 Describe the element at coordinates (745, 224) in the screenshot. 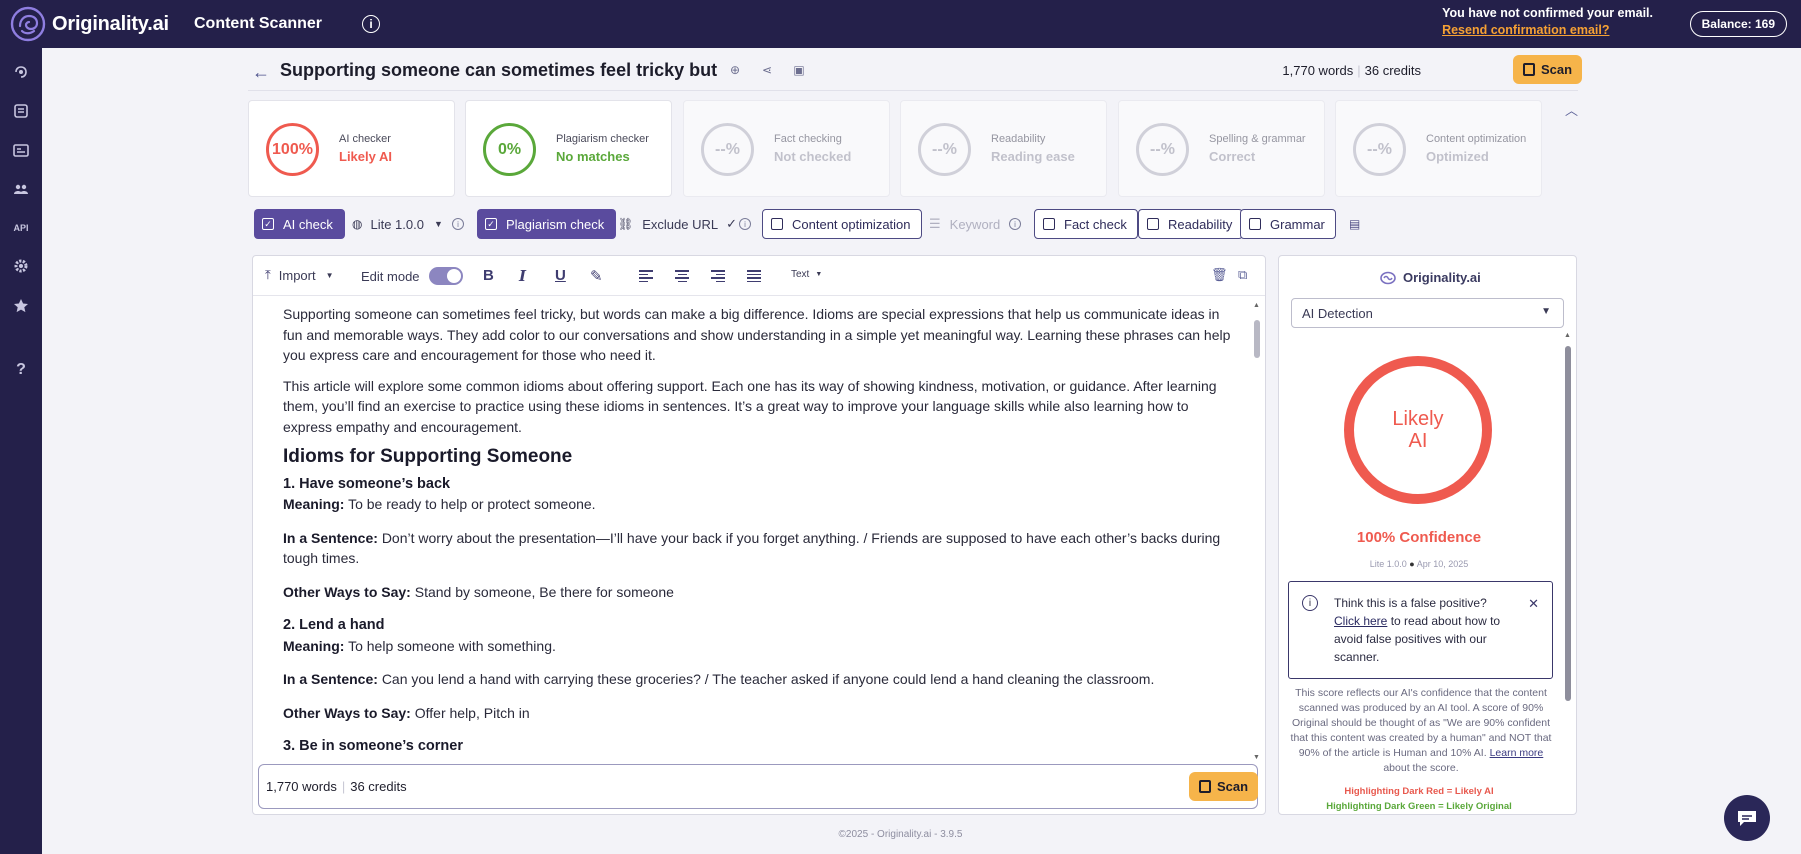

I see `exclude-url-info-icon: i` at that location.